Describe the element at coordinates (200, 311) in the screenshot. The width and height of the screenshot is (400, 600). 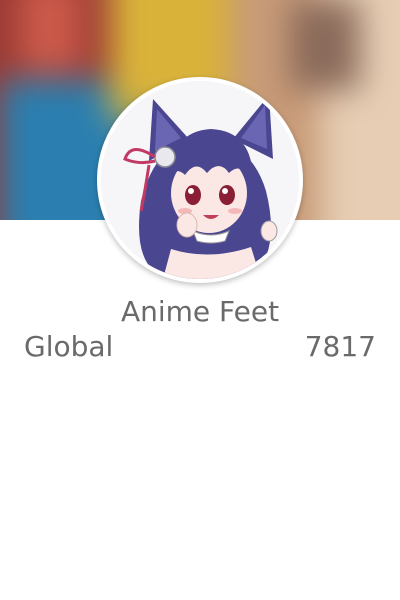
I see `profile-name: Anime Feet` at that location.